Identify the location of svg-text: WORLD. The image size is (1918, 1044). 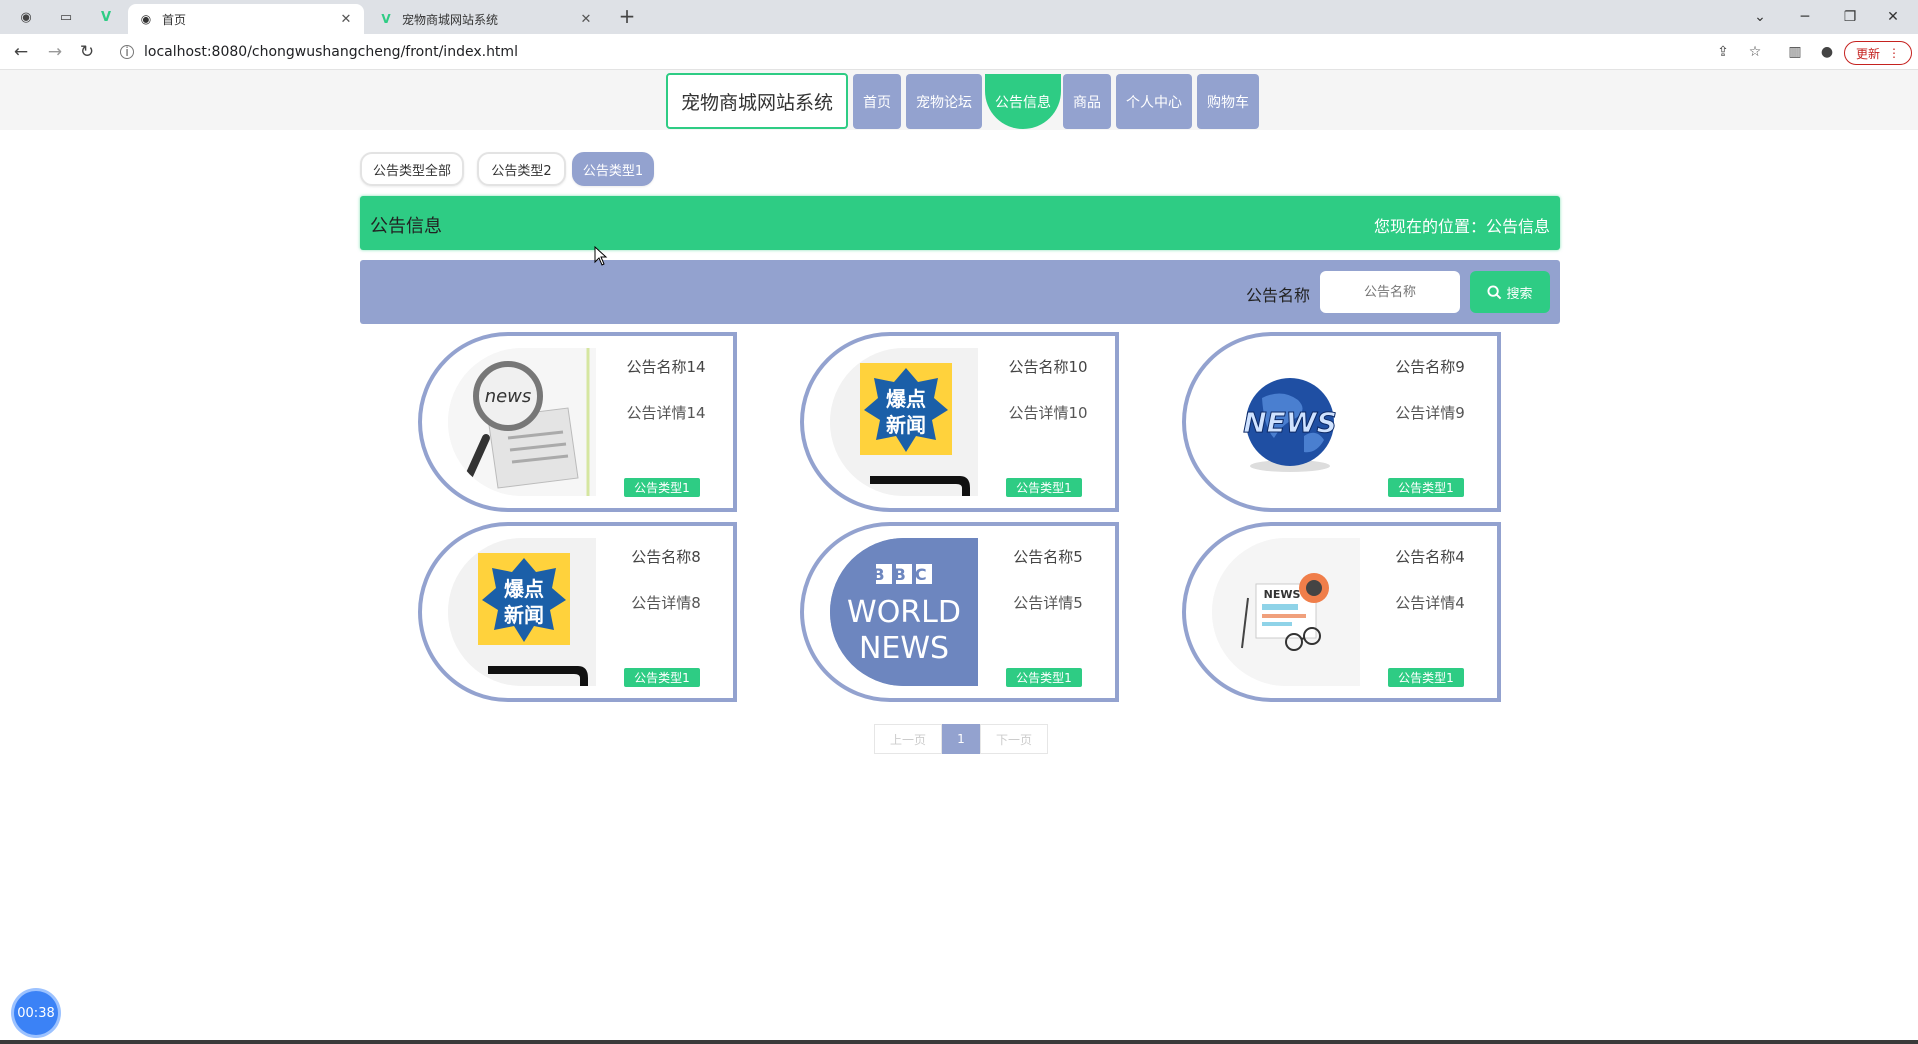
(904, 612).